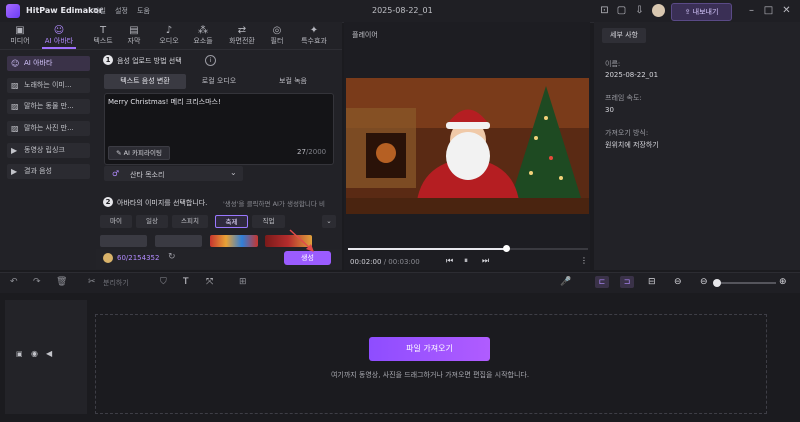 This screenshot has width=800, height=422. Describe the element at coordinates (149, 61) in the screenshot. I see `step-1-title: 음성 업로드 방법 선택` at that location.